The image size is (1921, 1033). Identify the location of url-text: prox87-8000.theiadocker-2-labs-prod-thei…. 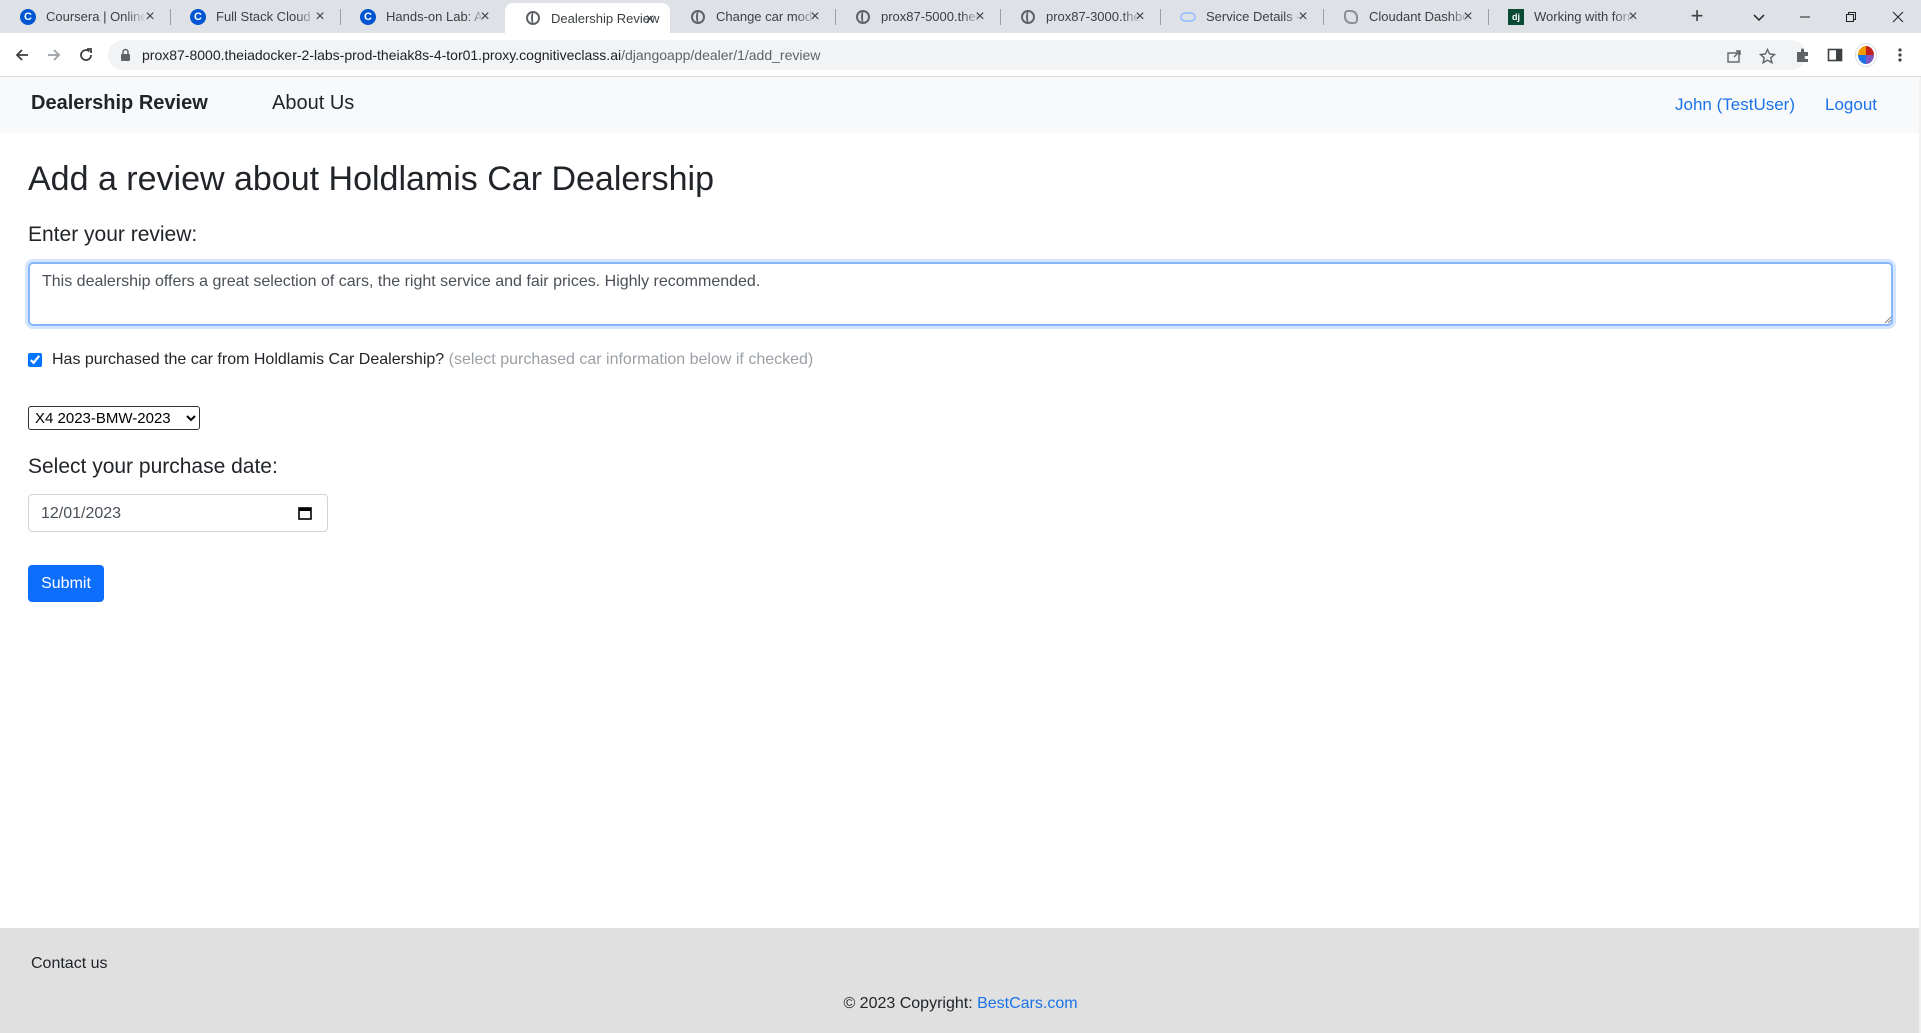
(481, 55).